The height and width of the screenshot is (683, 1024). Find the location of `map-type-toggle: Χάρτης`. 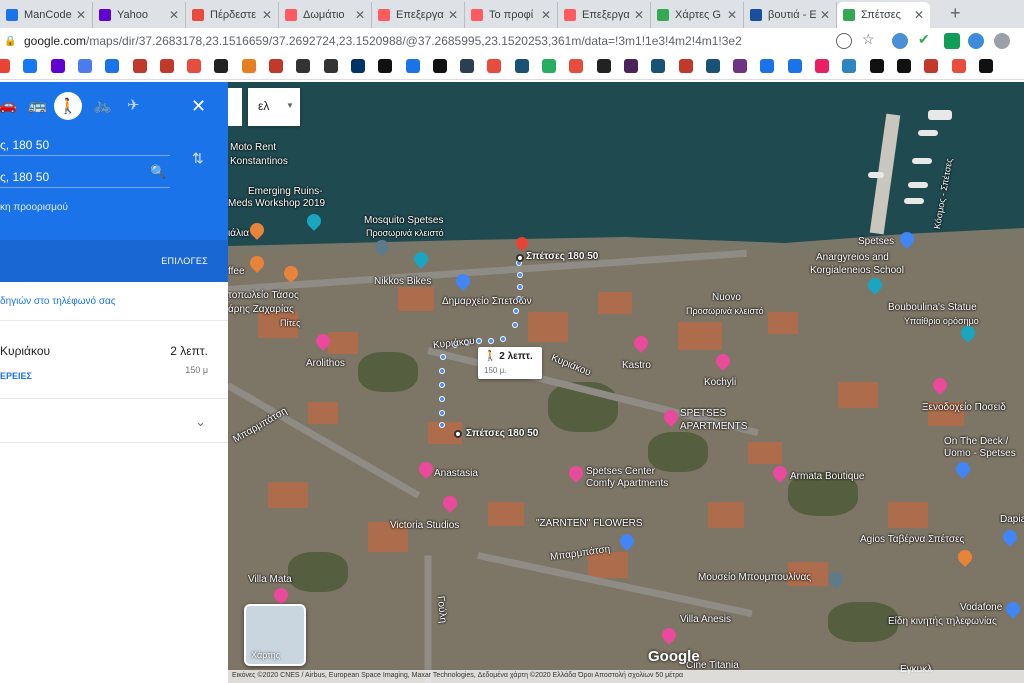

map-type-toggle: Χάρτης is located at coordinates (275, 635).